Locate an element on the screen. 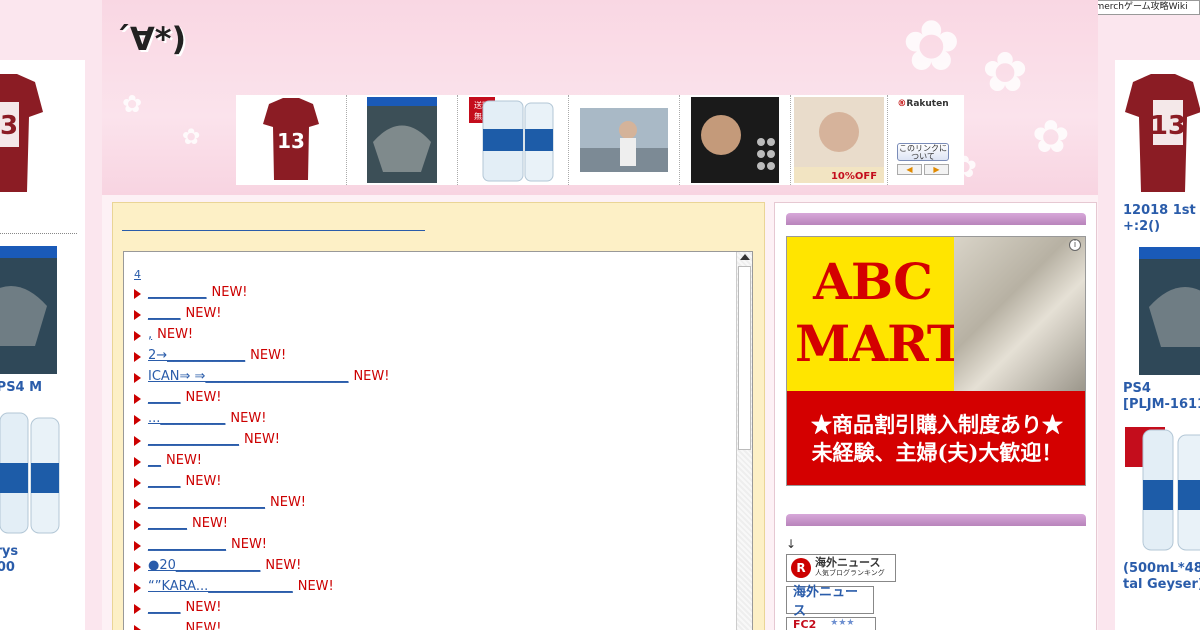 The width and height of the screenshot is (1200, 630). water-bottle-icon: 送料 無料 is located at coordinates (511, 139).